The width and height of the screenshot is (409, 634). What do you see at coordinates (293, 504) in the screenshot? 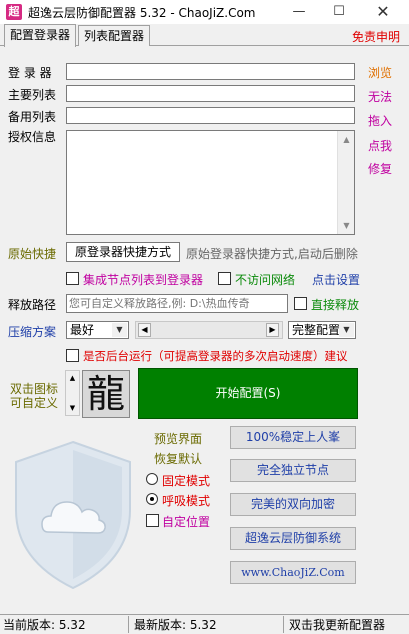
I see `feature-button-encryption: 完美的双向加密` at bounding box center [293, 504].